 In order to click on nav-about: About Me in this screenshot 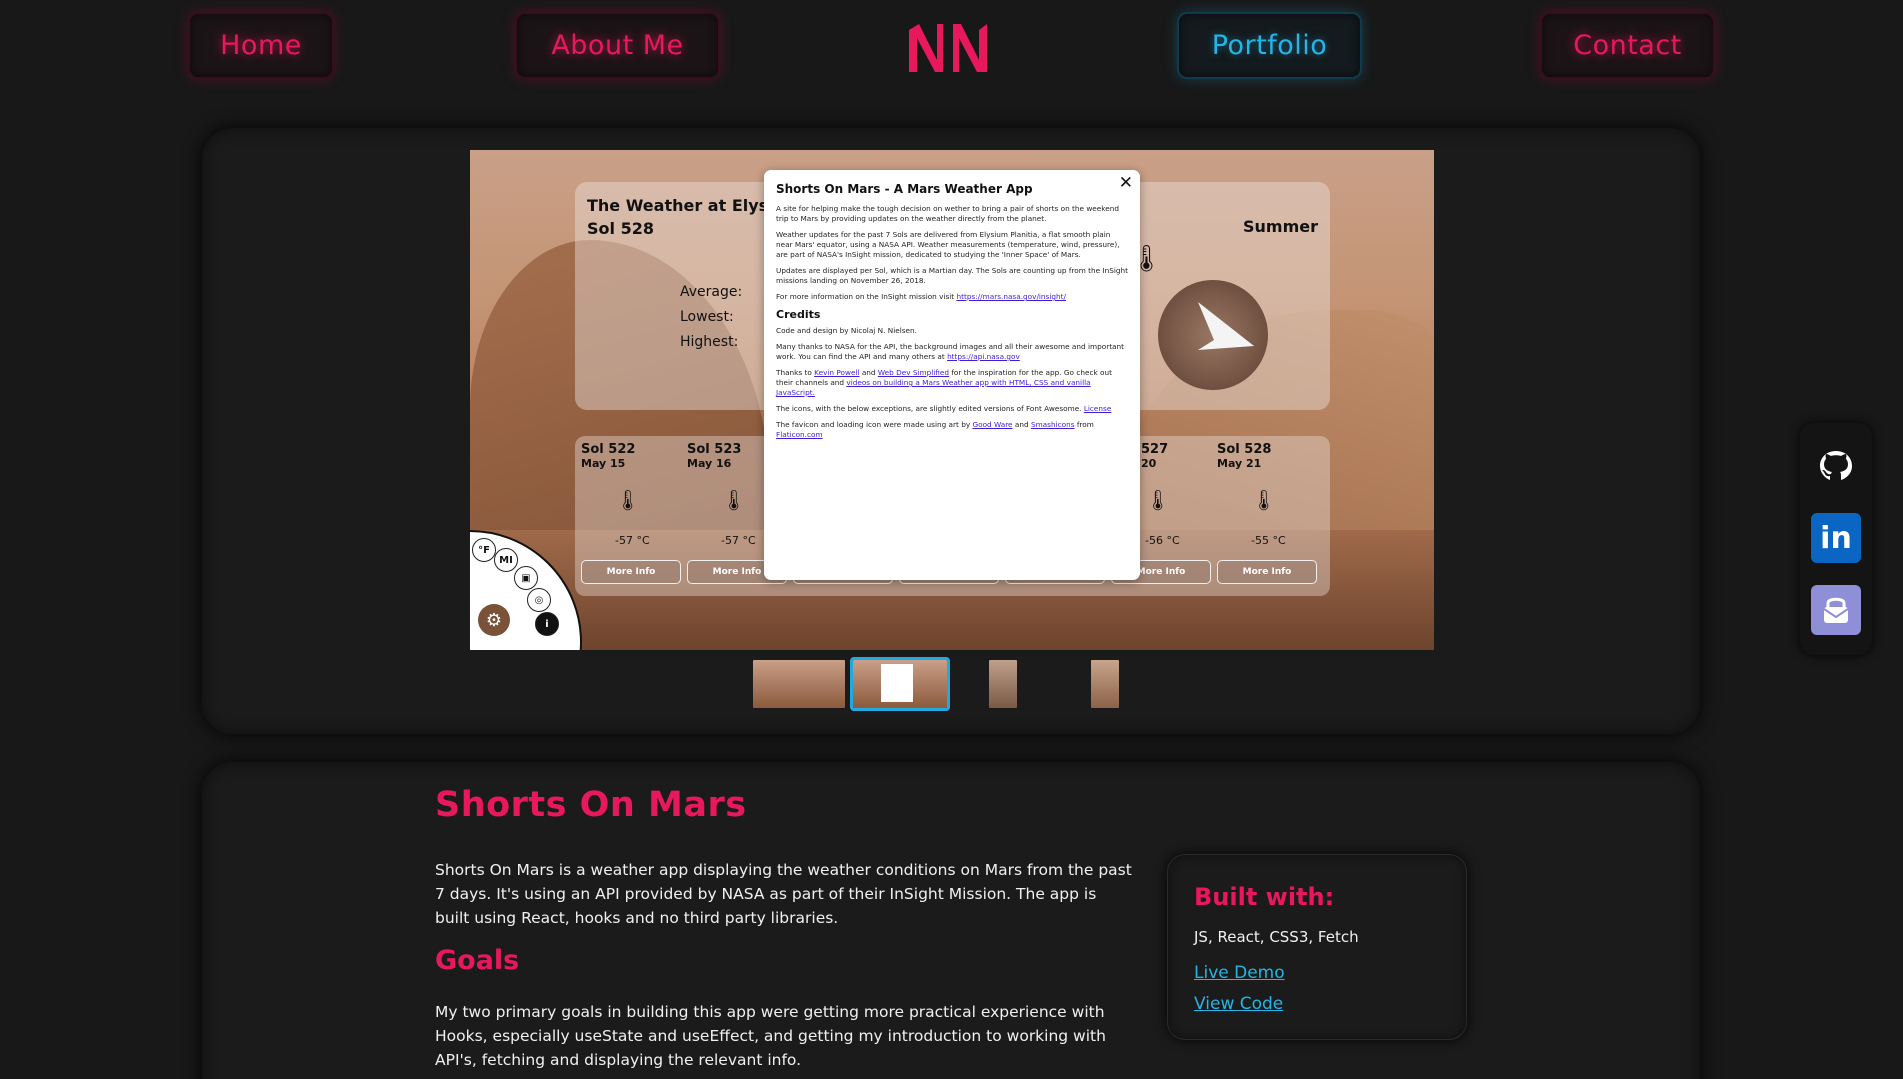, I will do `click(617, 45)`.